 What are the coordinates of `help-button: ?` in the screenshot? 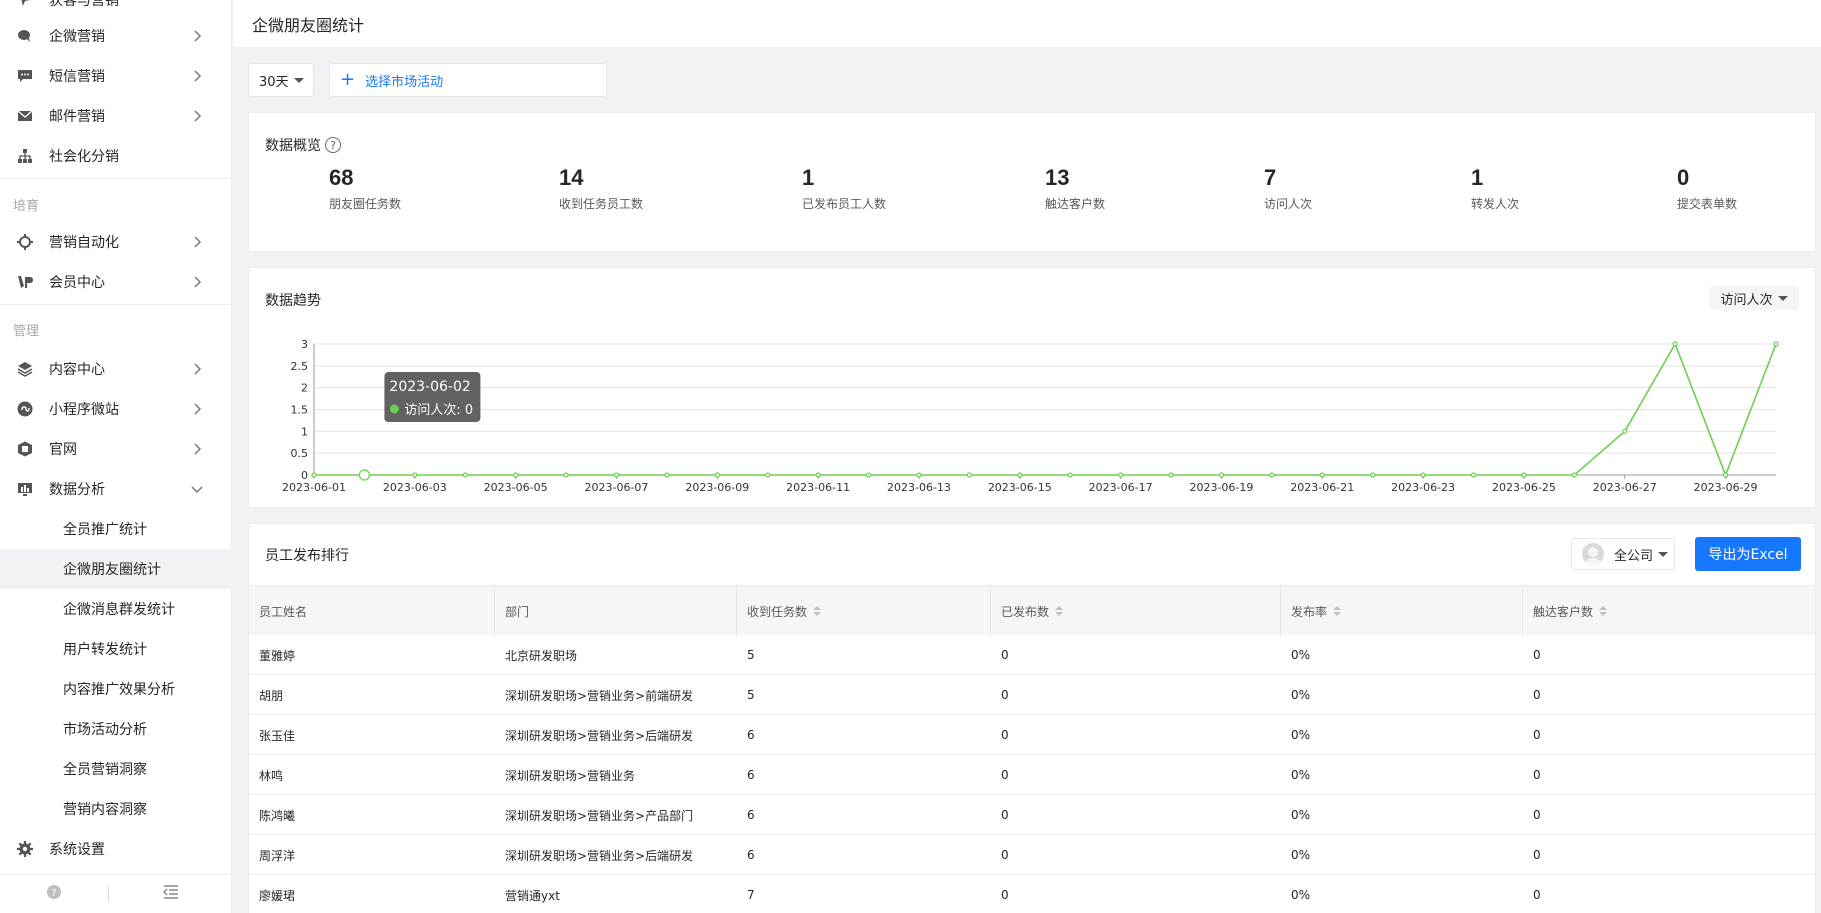 It's located at (54, 894).